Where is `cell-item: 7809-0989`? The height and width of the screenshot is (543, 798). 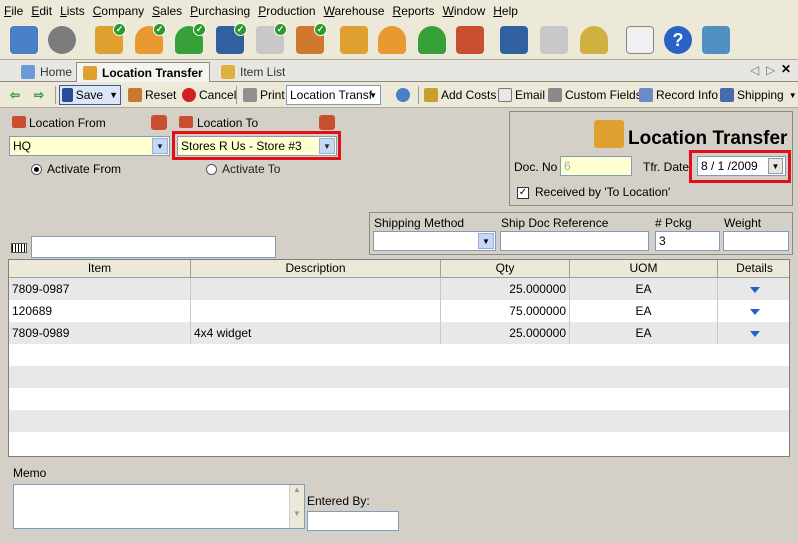 cell-item: 7809-0989 is located at coordinates (100, 333).